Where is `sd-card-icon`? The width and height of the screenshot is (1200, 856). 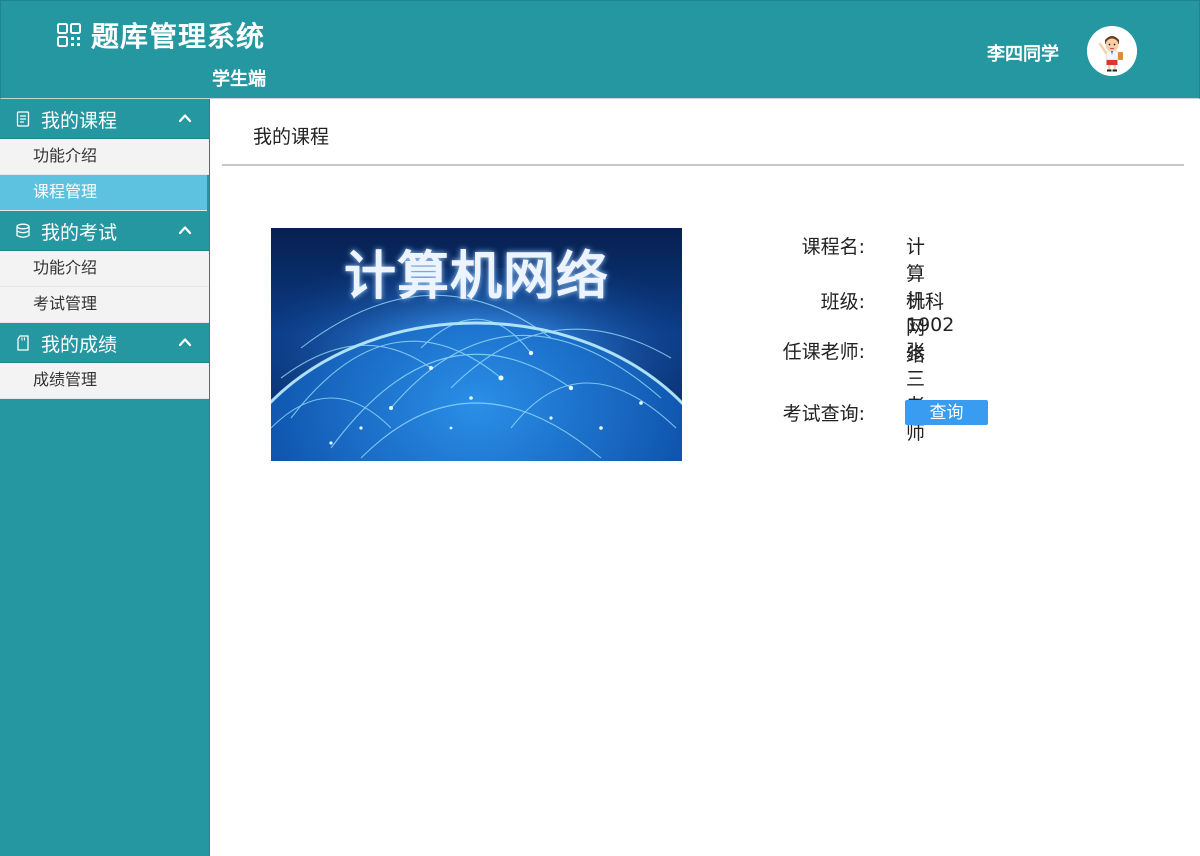 sd-card-icon is located at coordinates (23, 343).